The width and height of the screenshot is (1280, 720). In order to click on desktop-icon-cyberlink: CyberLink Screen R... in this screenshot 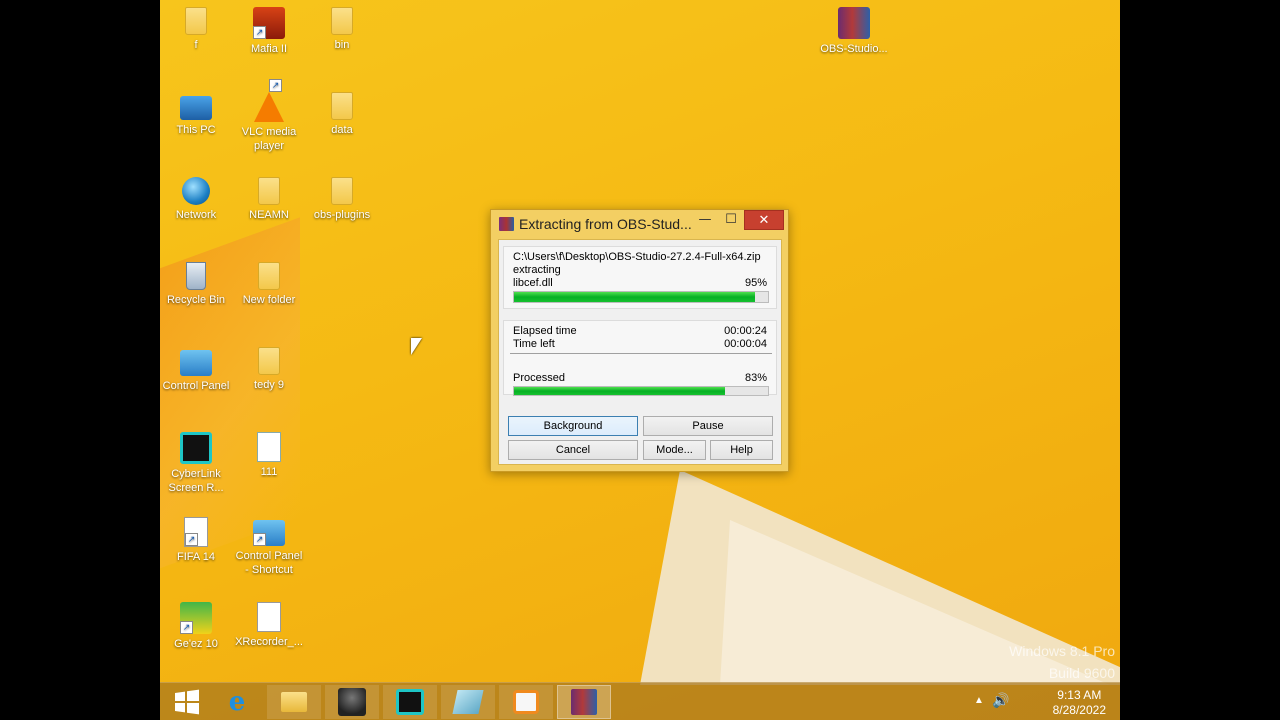, I will do `click(196, 463)`.